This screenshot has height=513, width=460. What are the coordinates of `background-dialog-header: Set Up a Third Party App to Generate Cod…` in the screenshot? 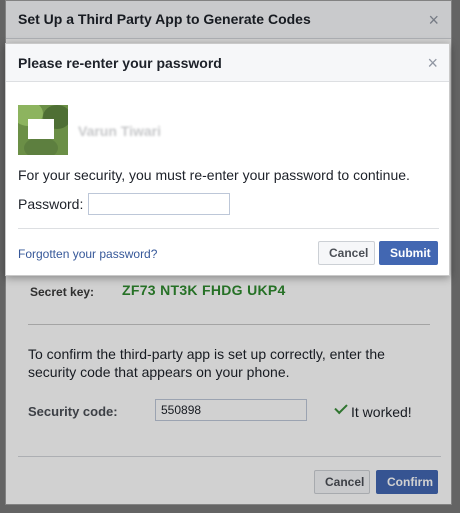 It's located at (228, 20).